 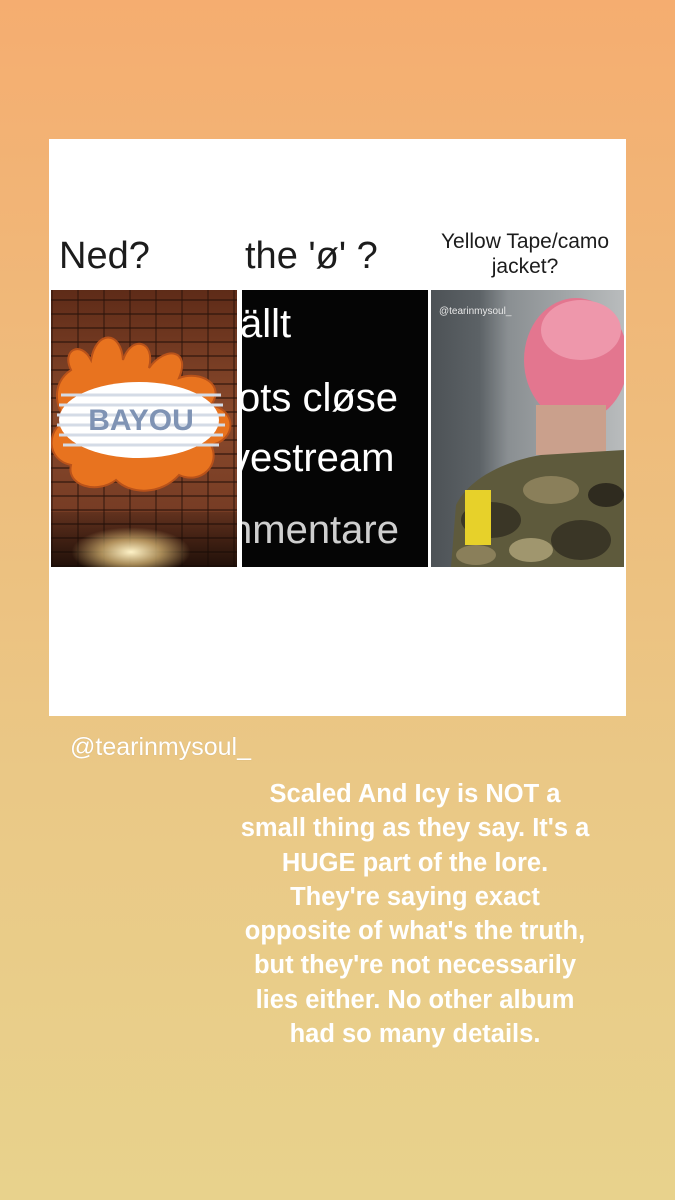 What do you see at coordinates (141, 420) in the screenshot?
I see `sign-text: BAYOU` at bounding box center [141, 420].